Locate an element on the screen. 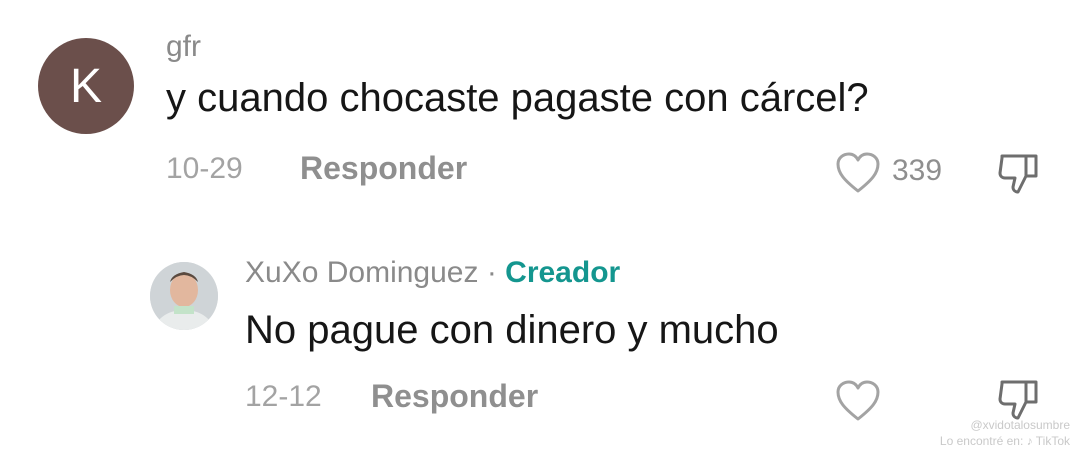 The image size is (1080, 456). watermark-handle: @xvidotalosumbre is located at coordinates (1020, 425).